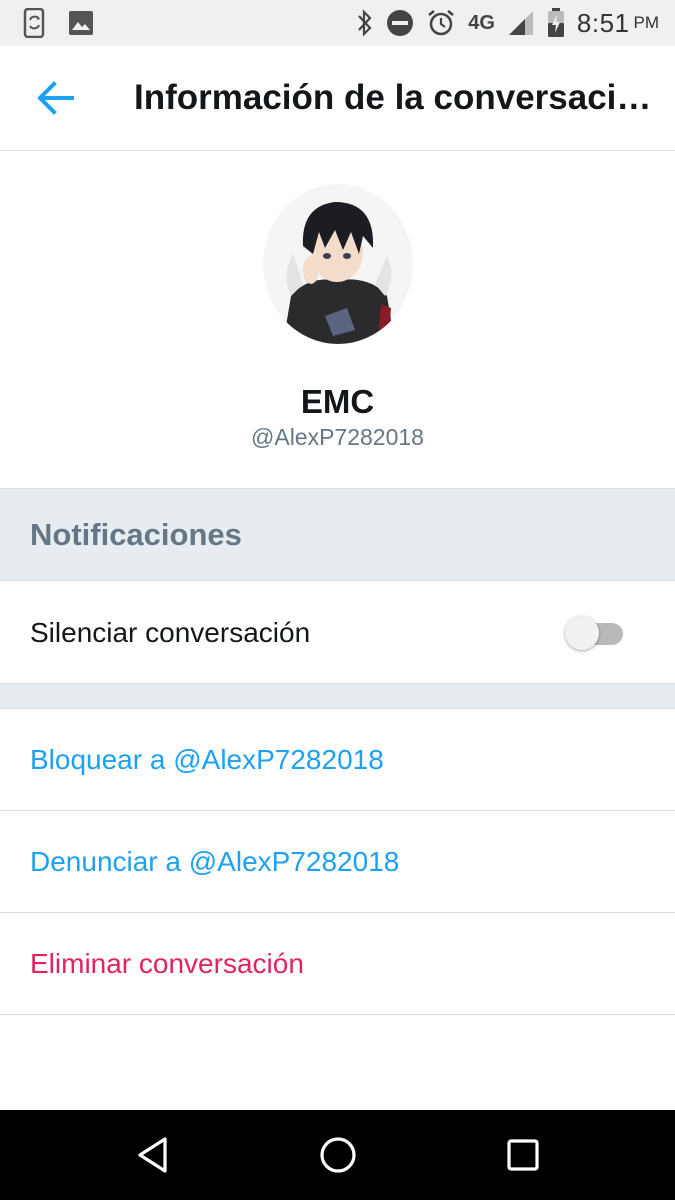 The width and height of the screenshot is (675, 1200). Describe the element at coordinates (207, 759) in the screenshot. I see `block-user-label: Bloquear a @AlexP7282018` at that location.